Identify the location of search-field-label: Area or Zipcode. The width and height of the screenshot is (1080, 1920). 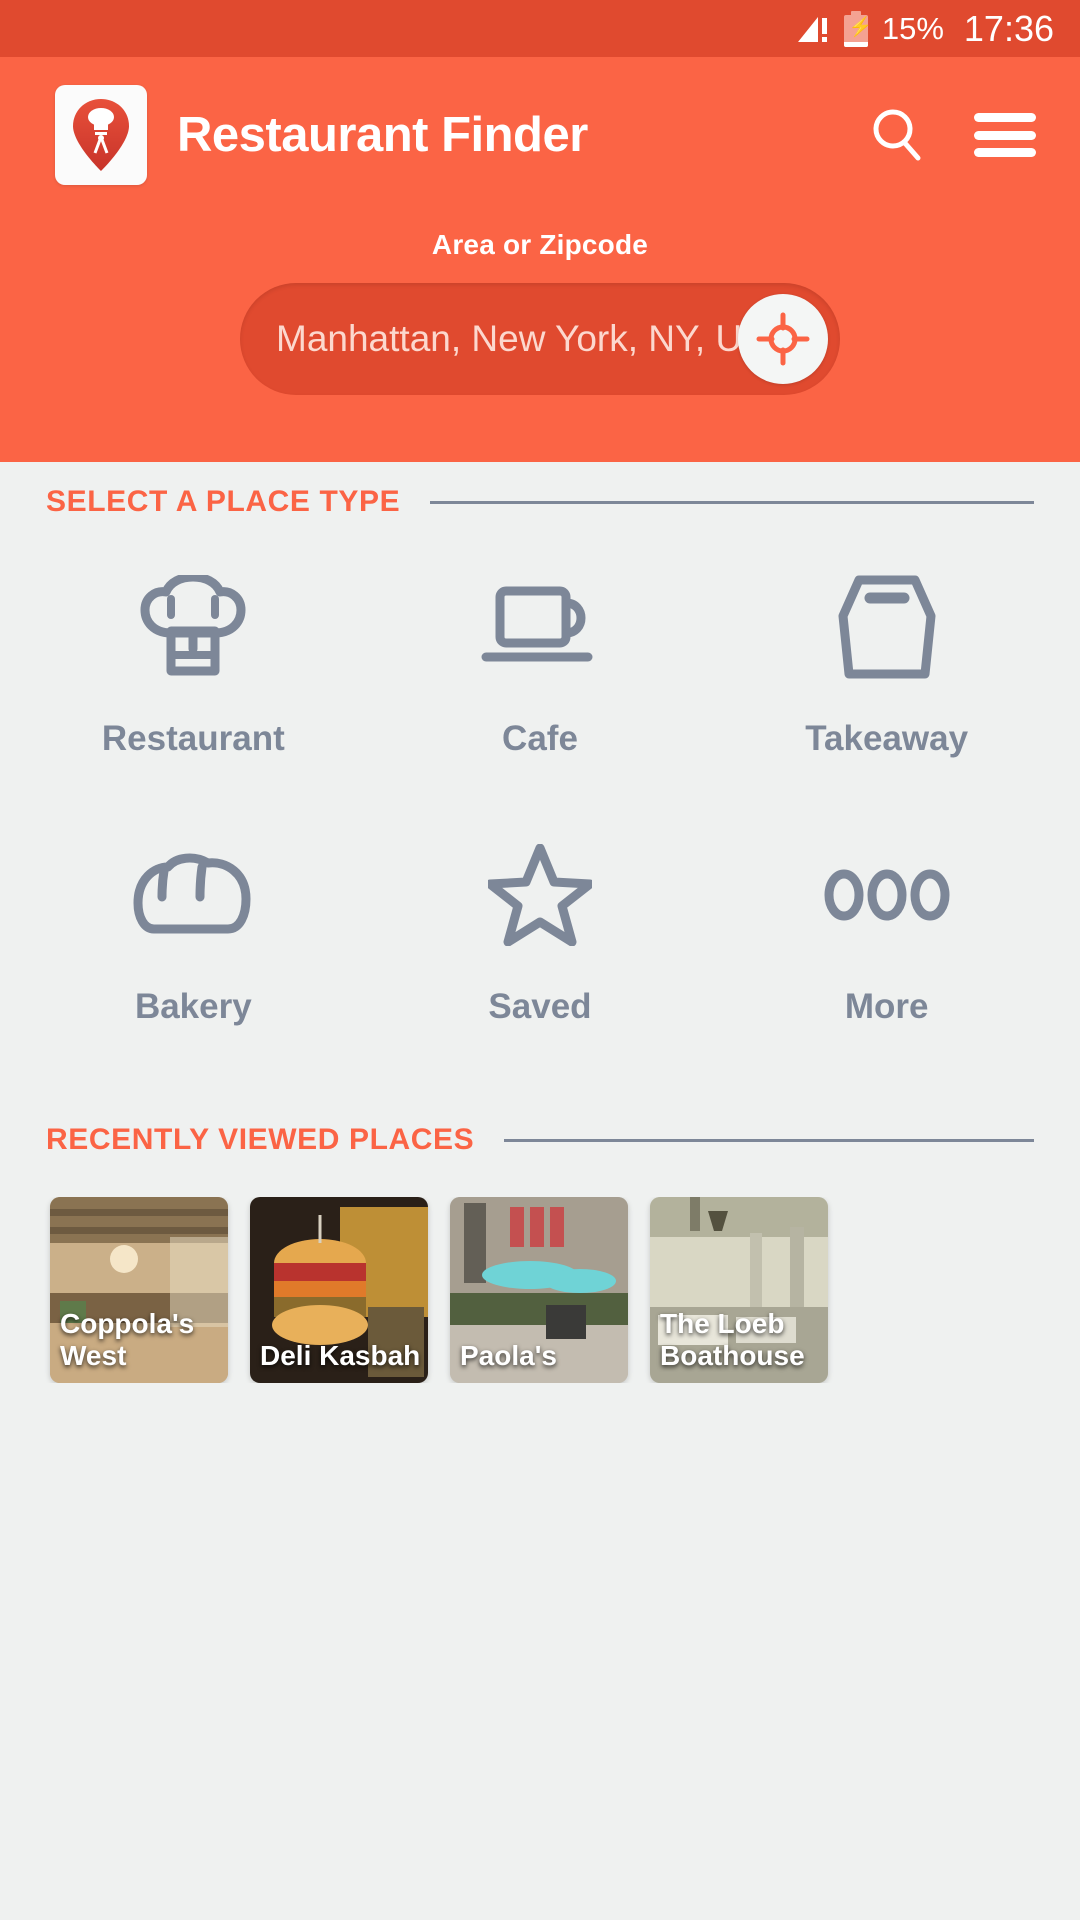
(540, 244).